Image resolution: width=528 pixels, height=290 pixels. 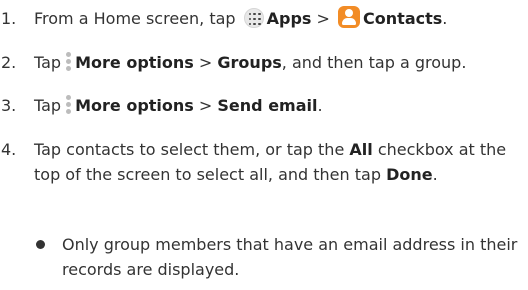 I want to click on step-text-plain: Tap contacts to select them, or tap the, so click(x=189, y=149).